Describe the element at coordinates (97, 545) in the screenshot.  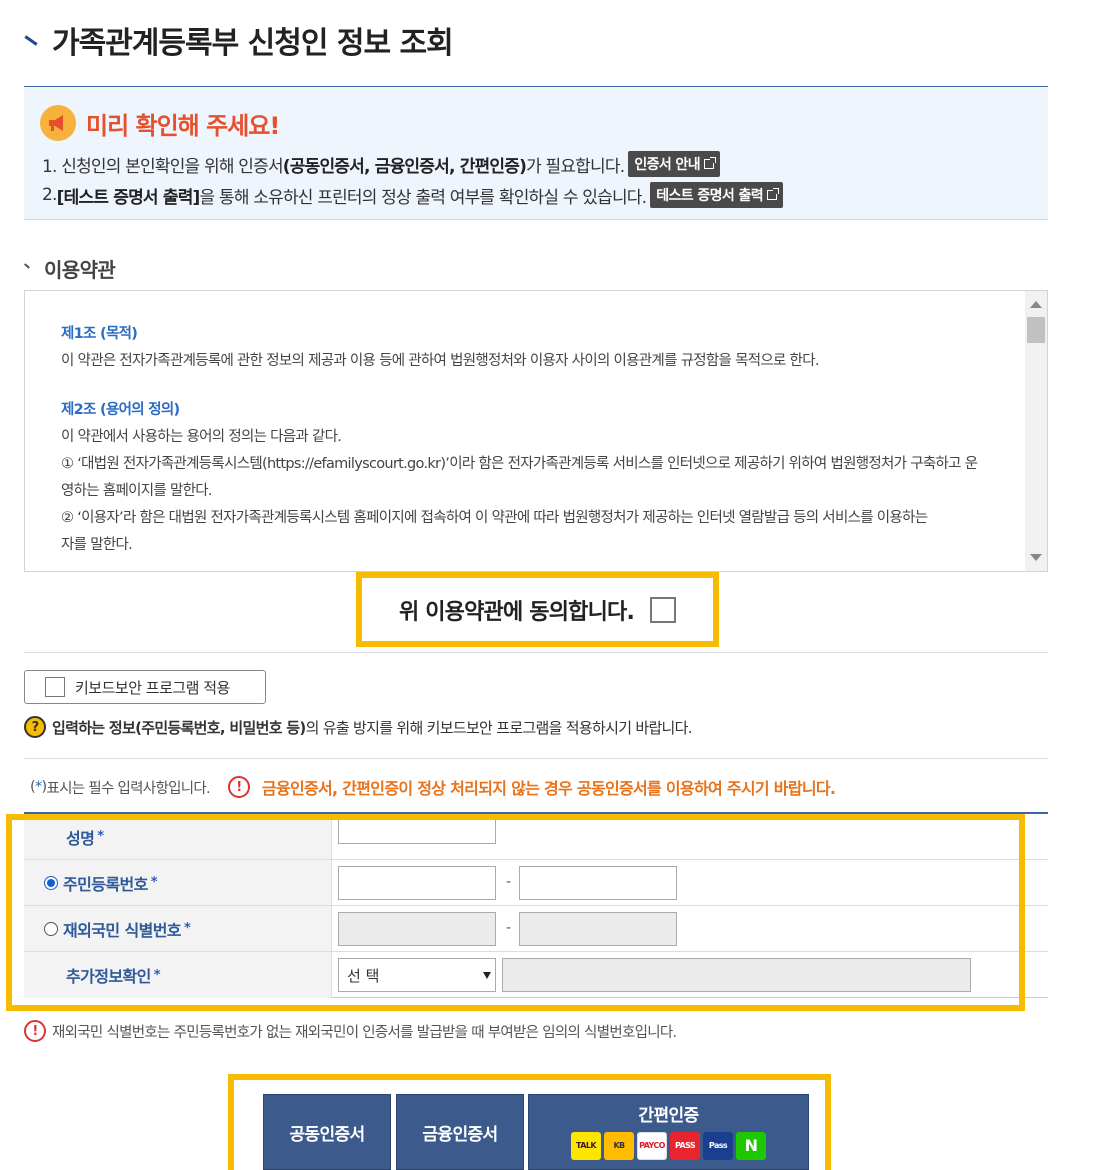
I see `article-2-item-2b: 자를 말한다.` at that location.